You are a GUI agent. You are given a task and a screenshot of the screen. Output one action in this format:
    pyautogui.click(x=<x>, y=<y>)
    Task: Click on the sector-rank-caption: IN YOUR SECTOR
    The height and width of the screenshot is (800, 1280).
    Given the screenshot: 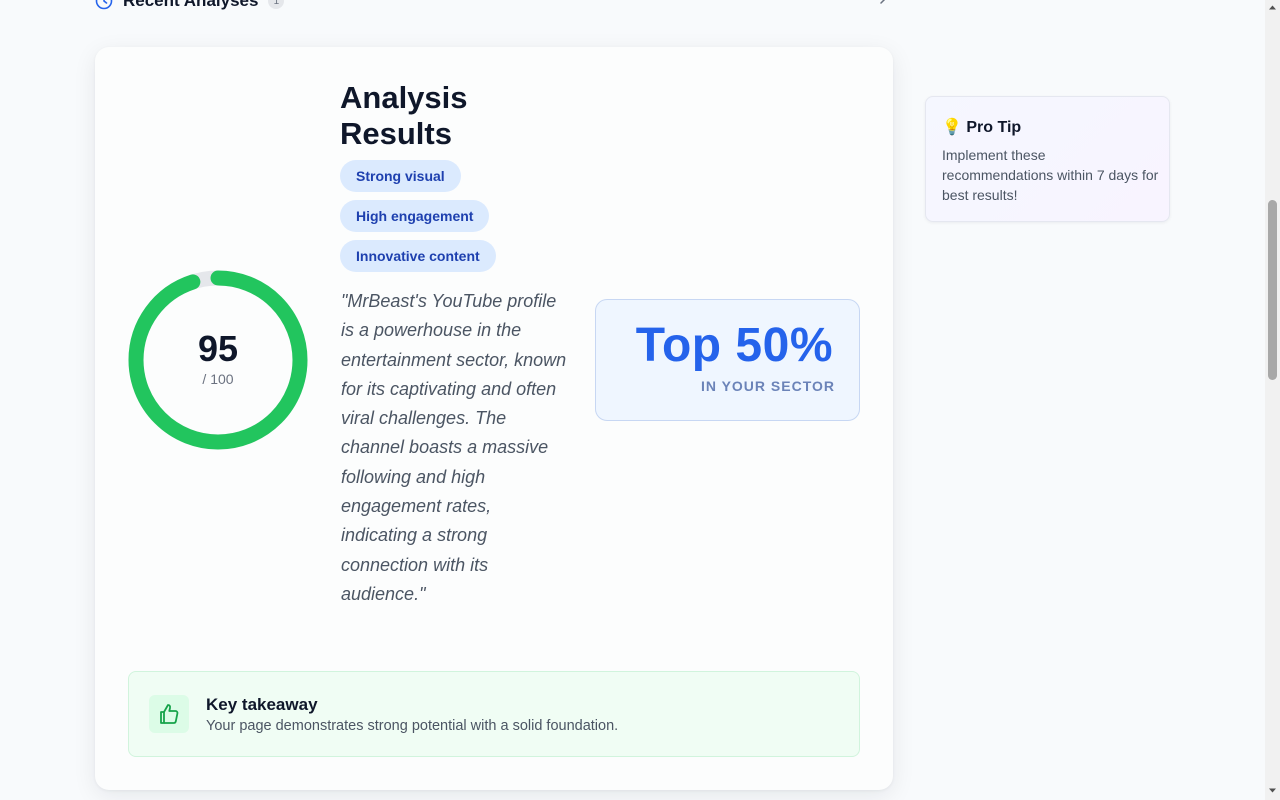 What is the action you would take?
    pyautogui.click(x=767, y=386)
    